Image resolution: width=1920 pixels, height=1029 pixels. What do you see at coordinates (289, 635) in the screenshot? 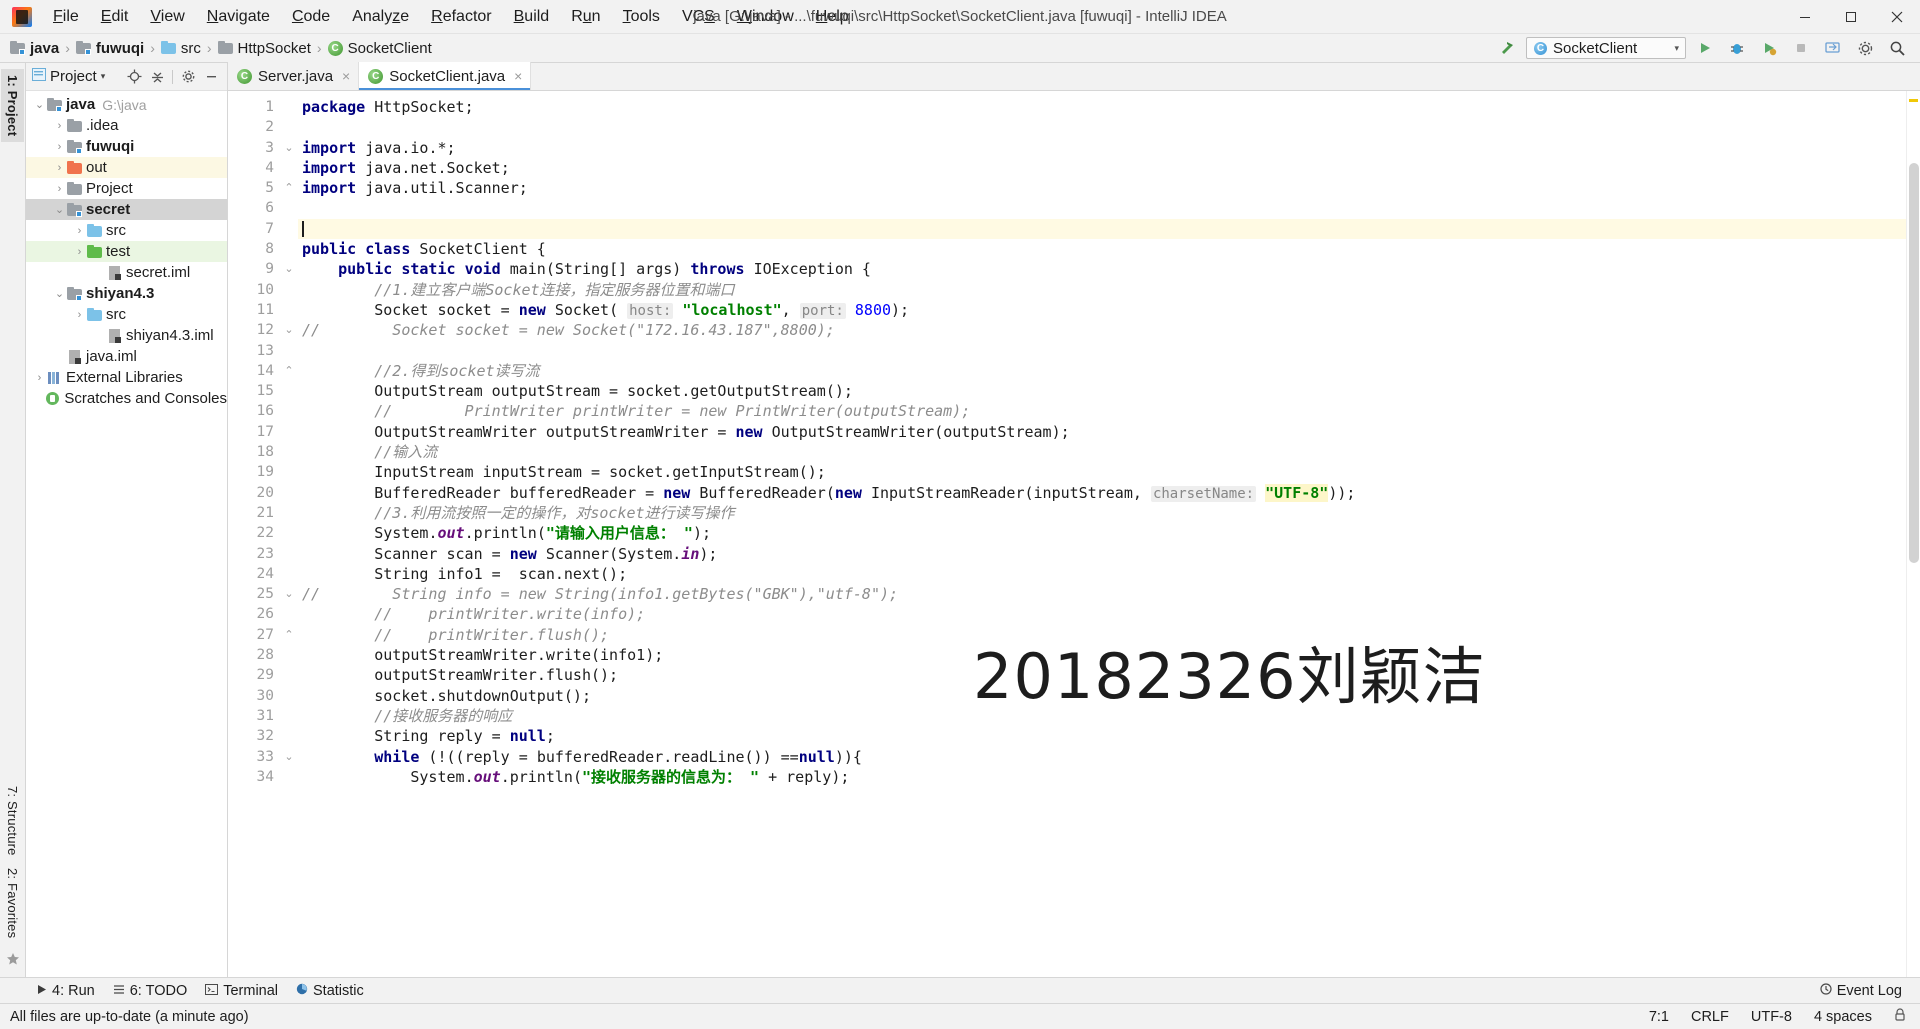
I see `fold-toggle: ⌃` at bounding box center [289, 635].